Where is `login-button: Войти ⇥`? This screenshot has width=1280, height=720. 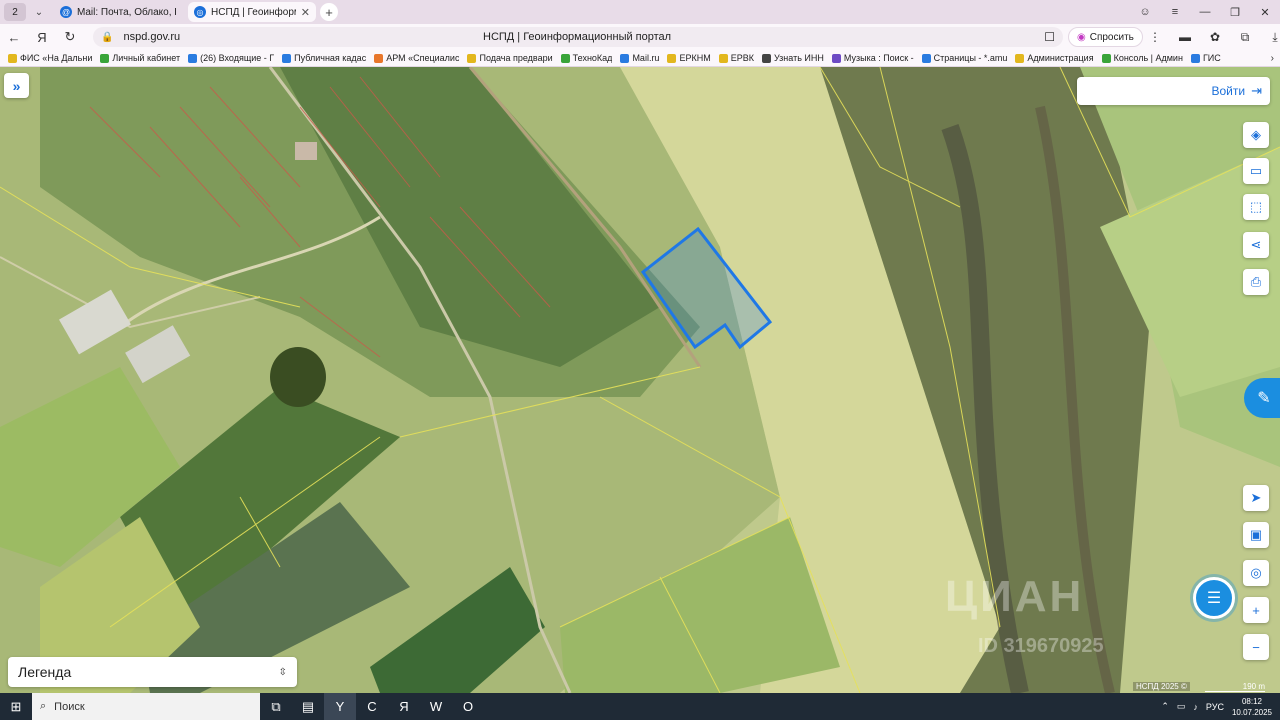
login-button: Войти ⇥ is located at coordinates (1173, 91).